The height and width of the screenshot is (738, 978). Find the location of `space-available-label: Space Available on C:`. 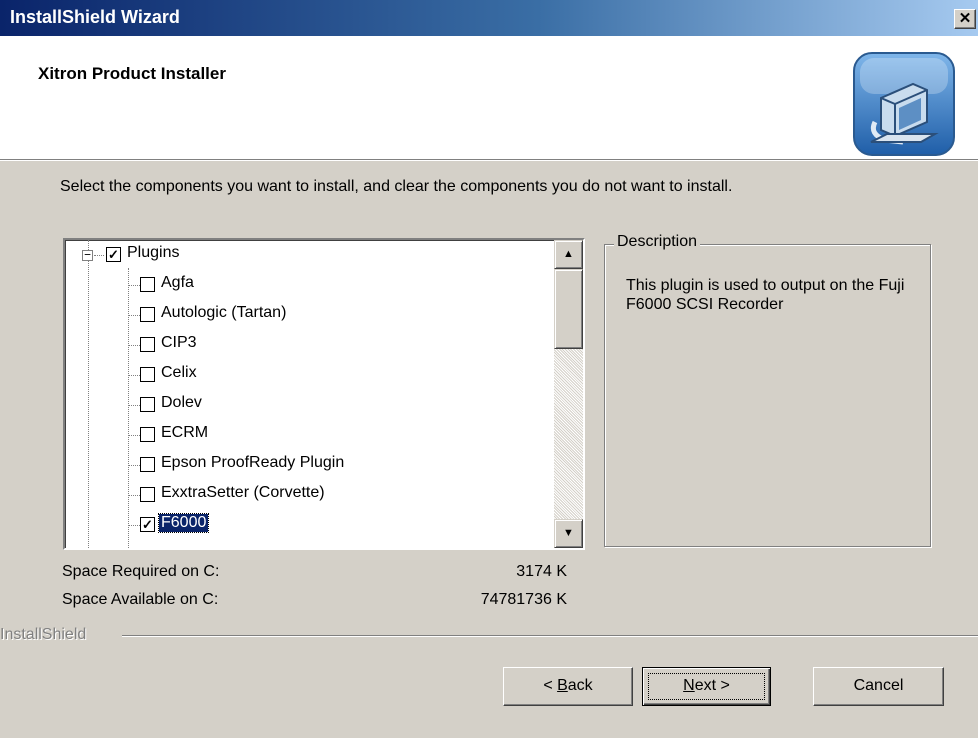

space-available-label: Space Available on C: is located at coordinates (140, 599).